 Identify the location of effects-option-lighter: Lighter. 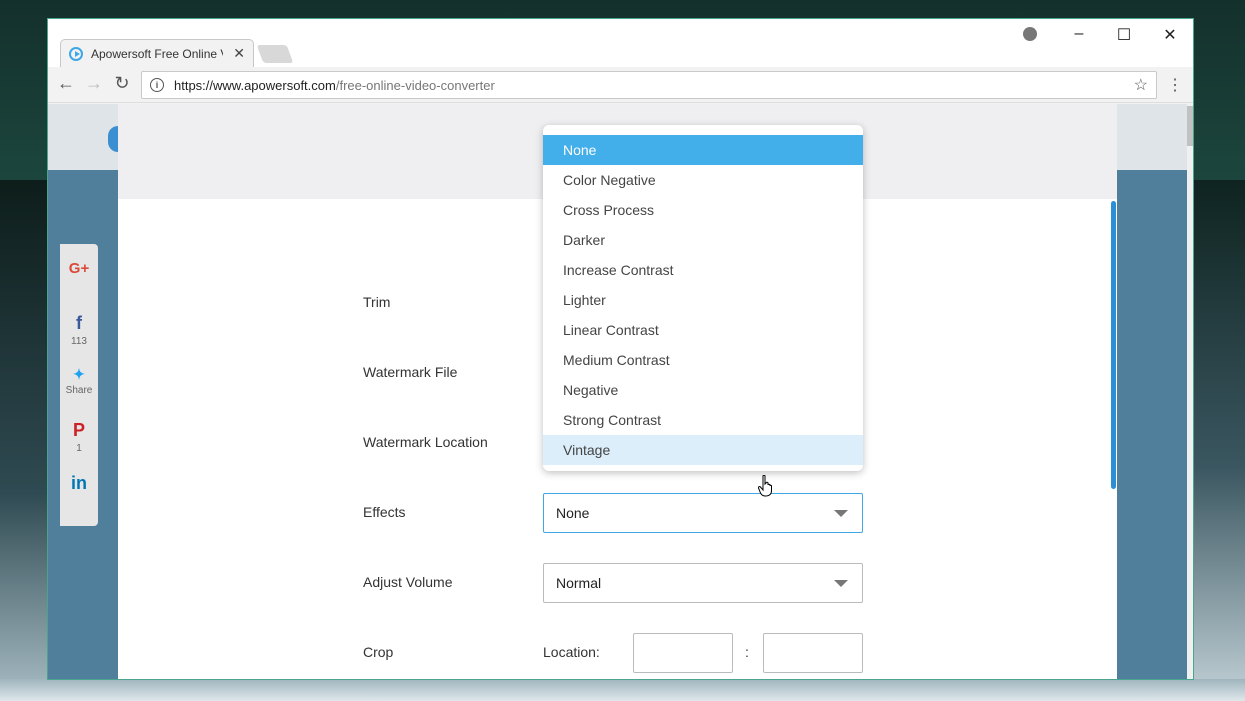
(703, 300).